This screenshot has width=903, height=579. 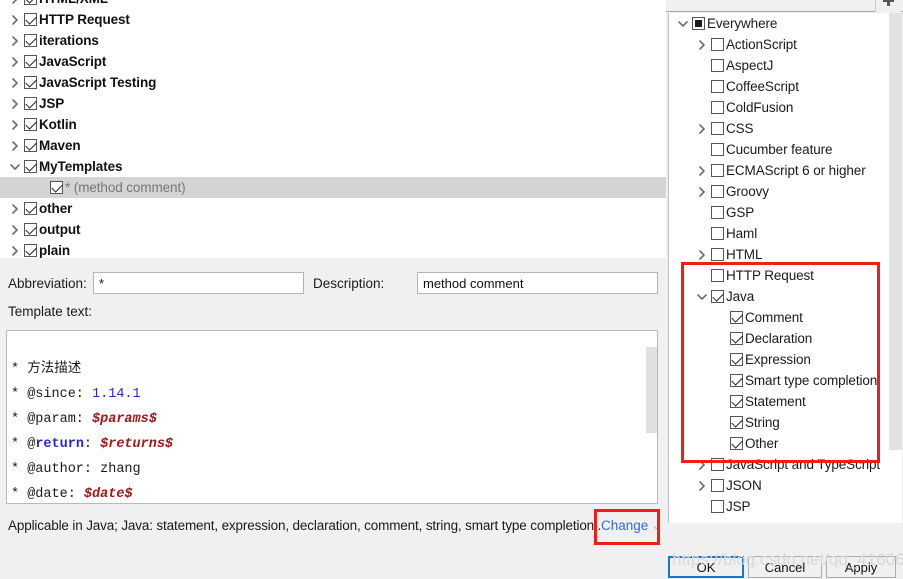 I want to click on context-tree-row: Expression, so click(x=779, y=359).